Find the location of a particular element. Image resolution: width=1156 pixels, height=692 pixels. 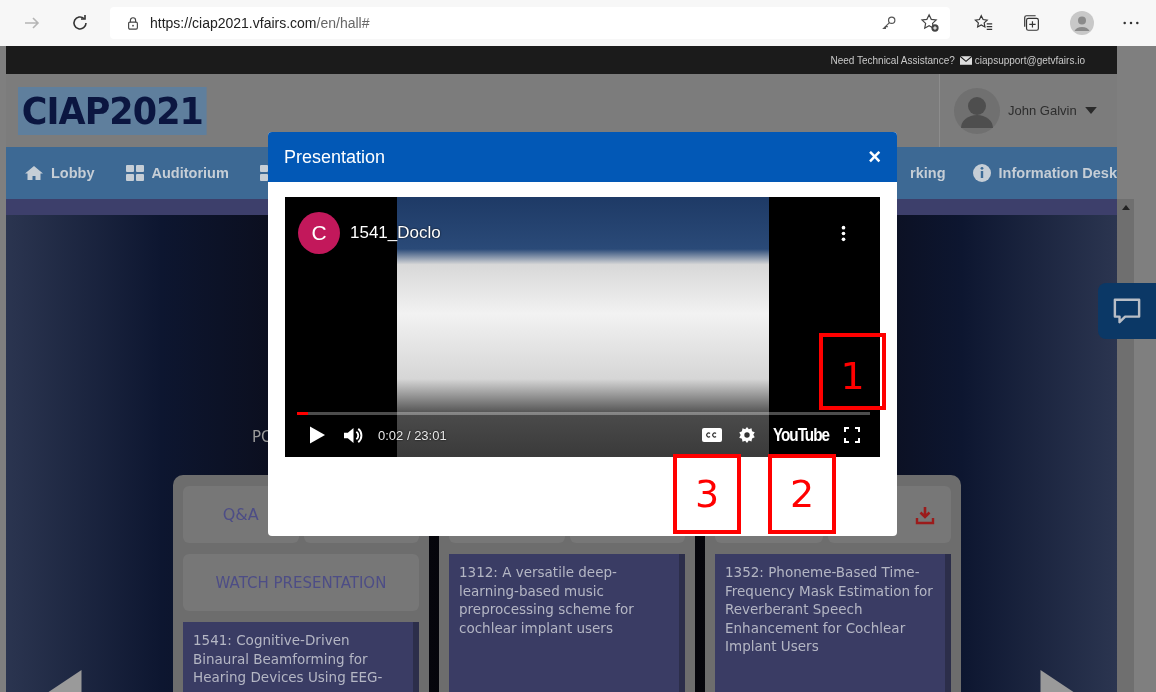

collections-icon is located at coordinates (1032, 23).